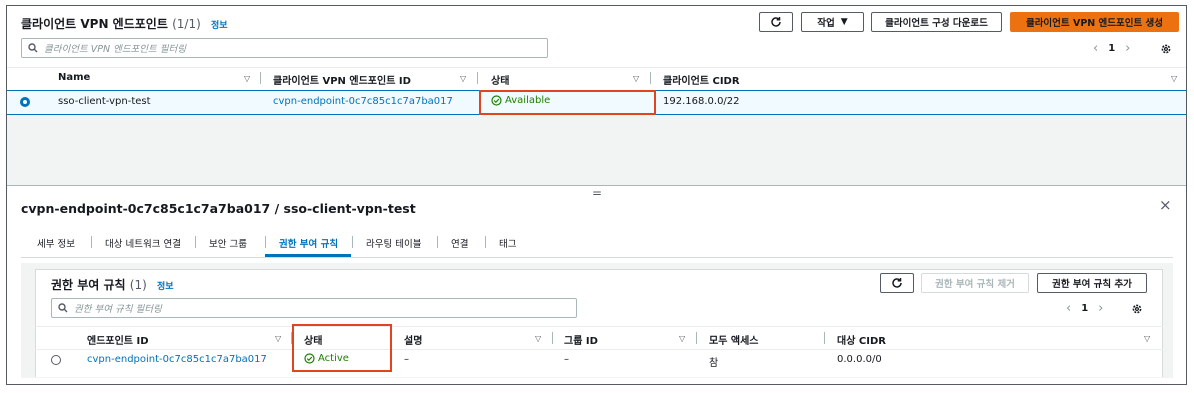 Image resolution: width=1194 pixels, height=393 pixels. I want to click on divider, so click(596, 67).